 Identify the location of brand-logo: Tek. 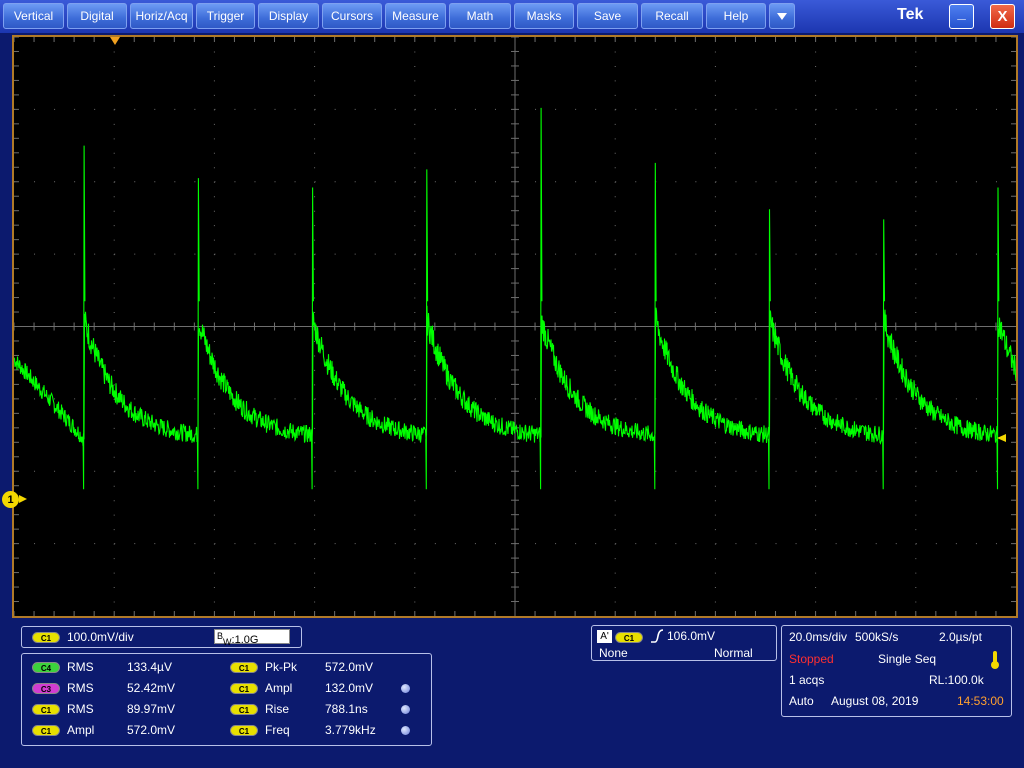
(910, 14).